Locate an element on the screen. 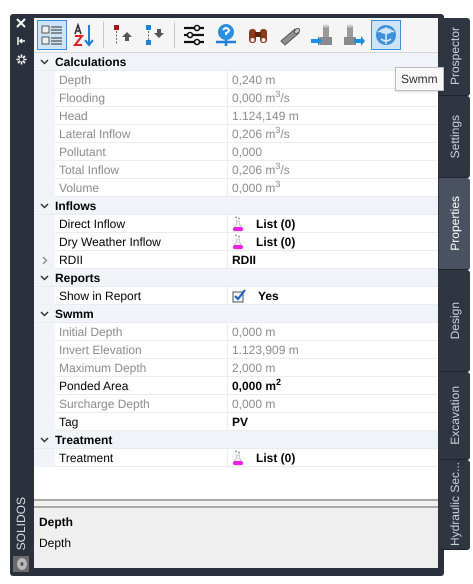 This screenshot has width=473, height=584. property-value: 1.124,149 m is located at coordinates (265, 116).